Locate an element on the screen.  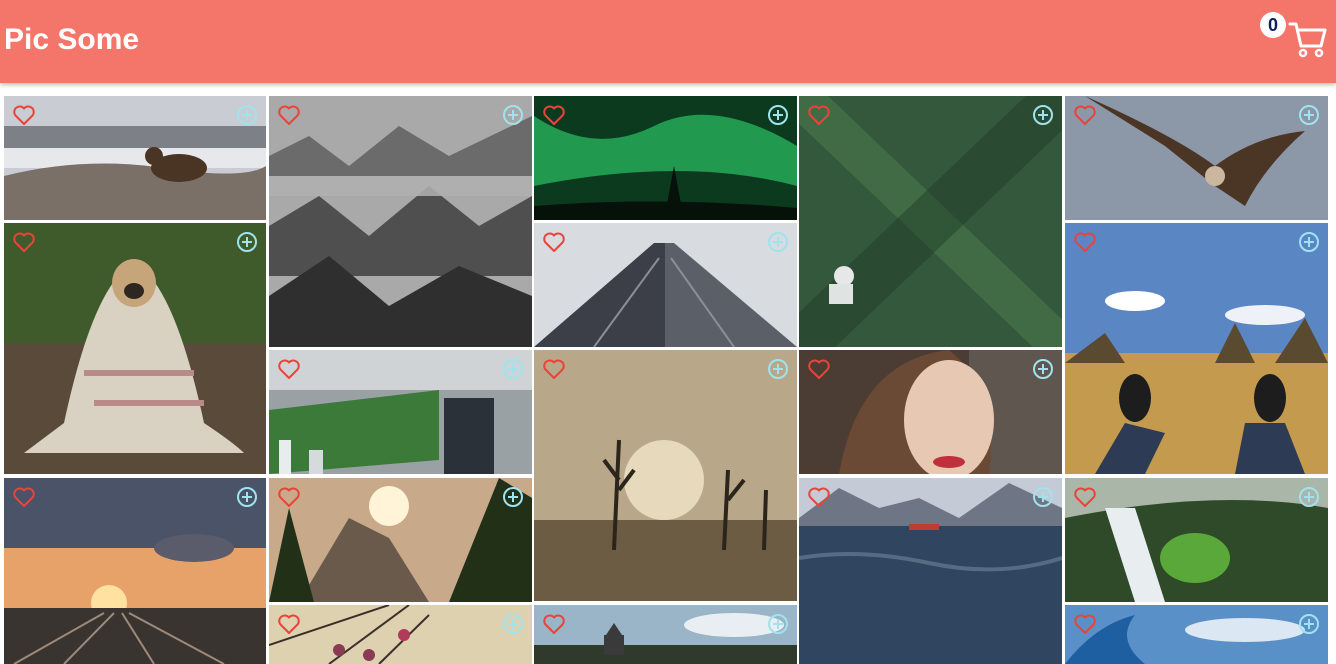
photo-tile: ocean-wave-sky is located at coordinates (1196, 634).